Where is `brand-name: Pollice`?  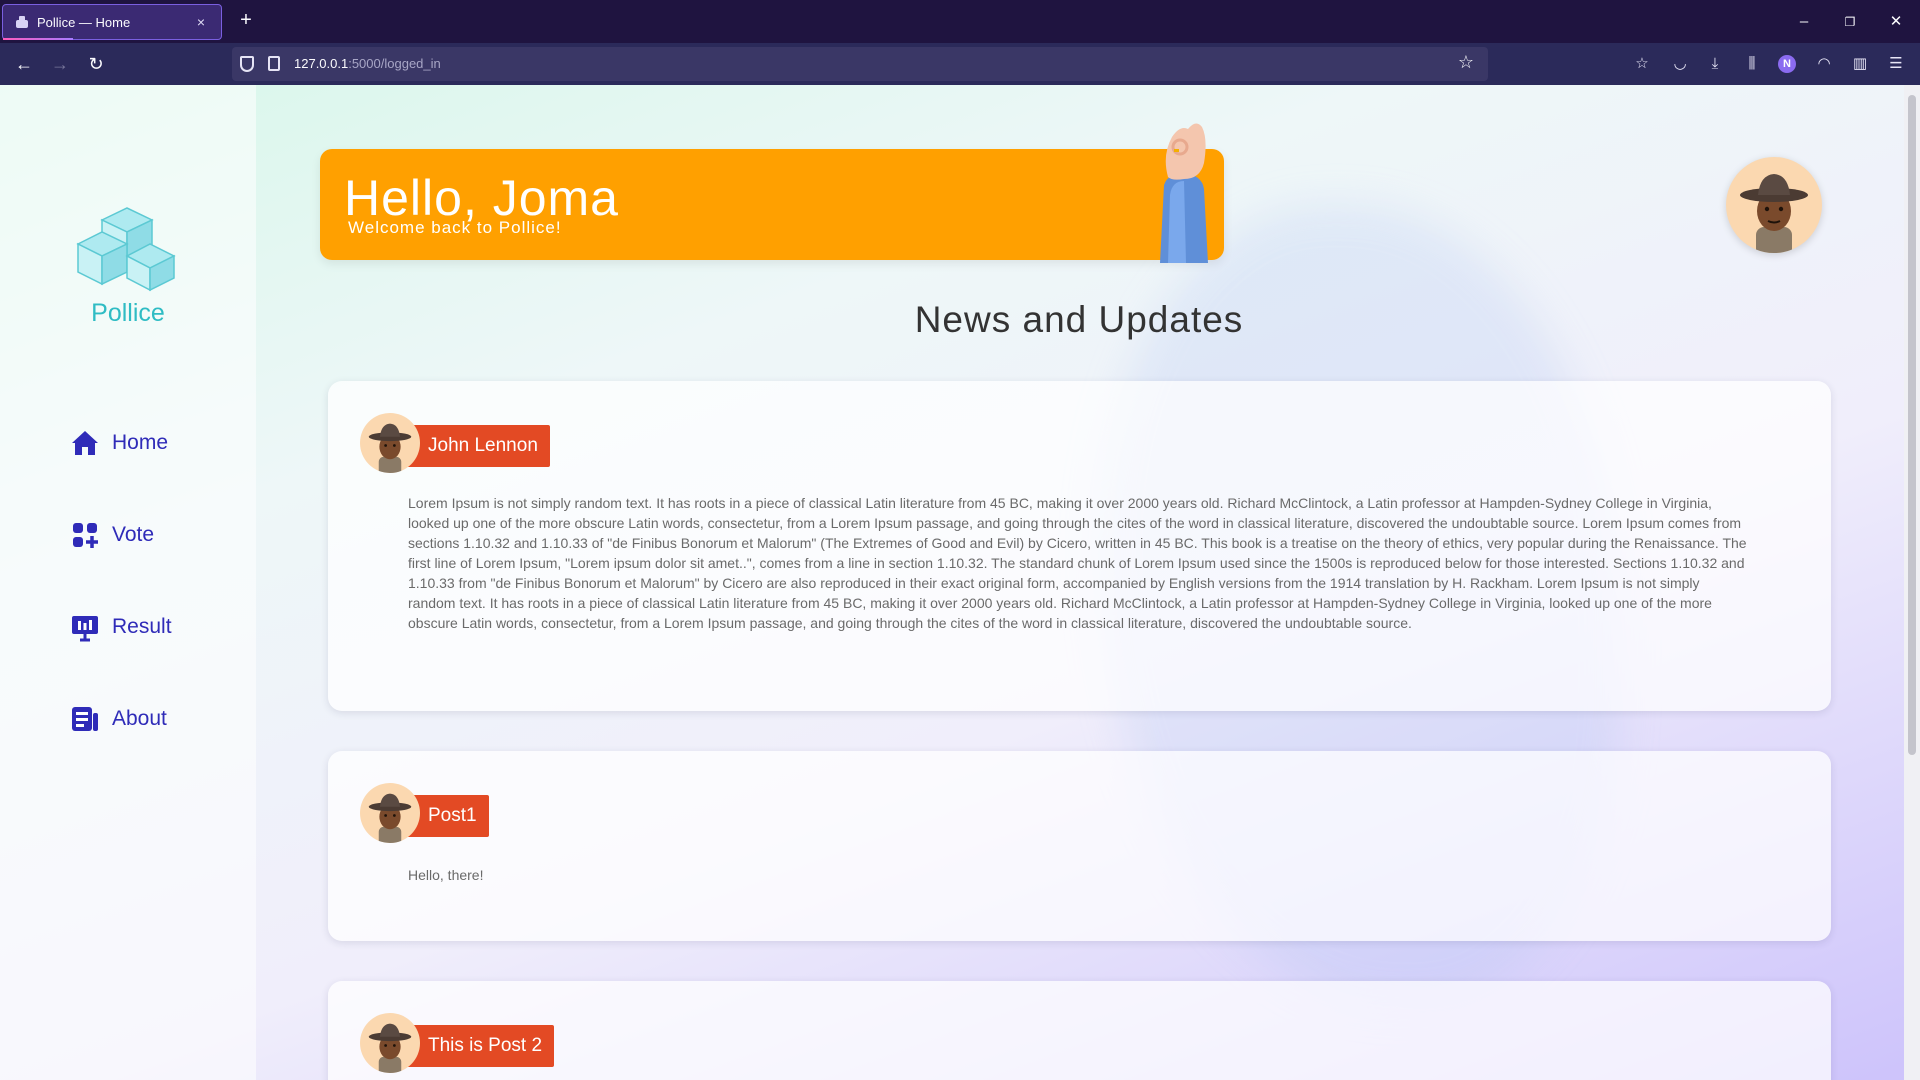 brand-name: Pollice is located at coordinates (128, 313).